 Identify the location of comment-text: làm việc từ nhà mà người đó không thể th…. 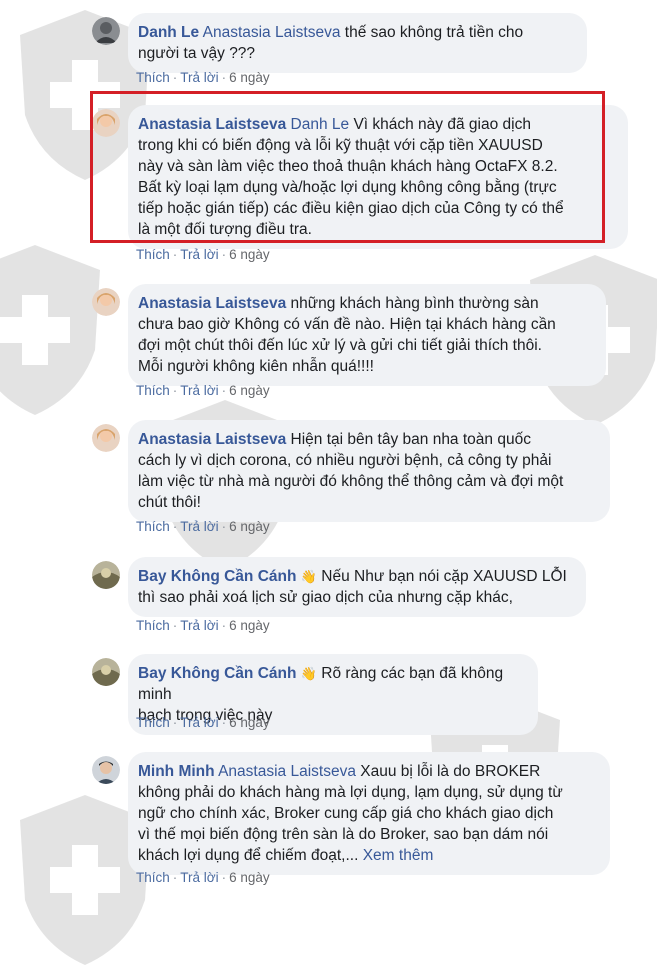
(351, 481).